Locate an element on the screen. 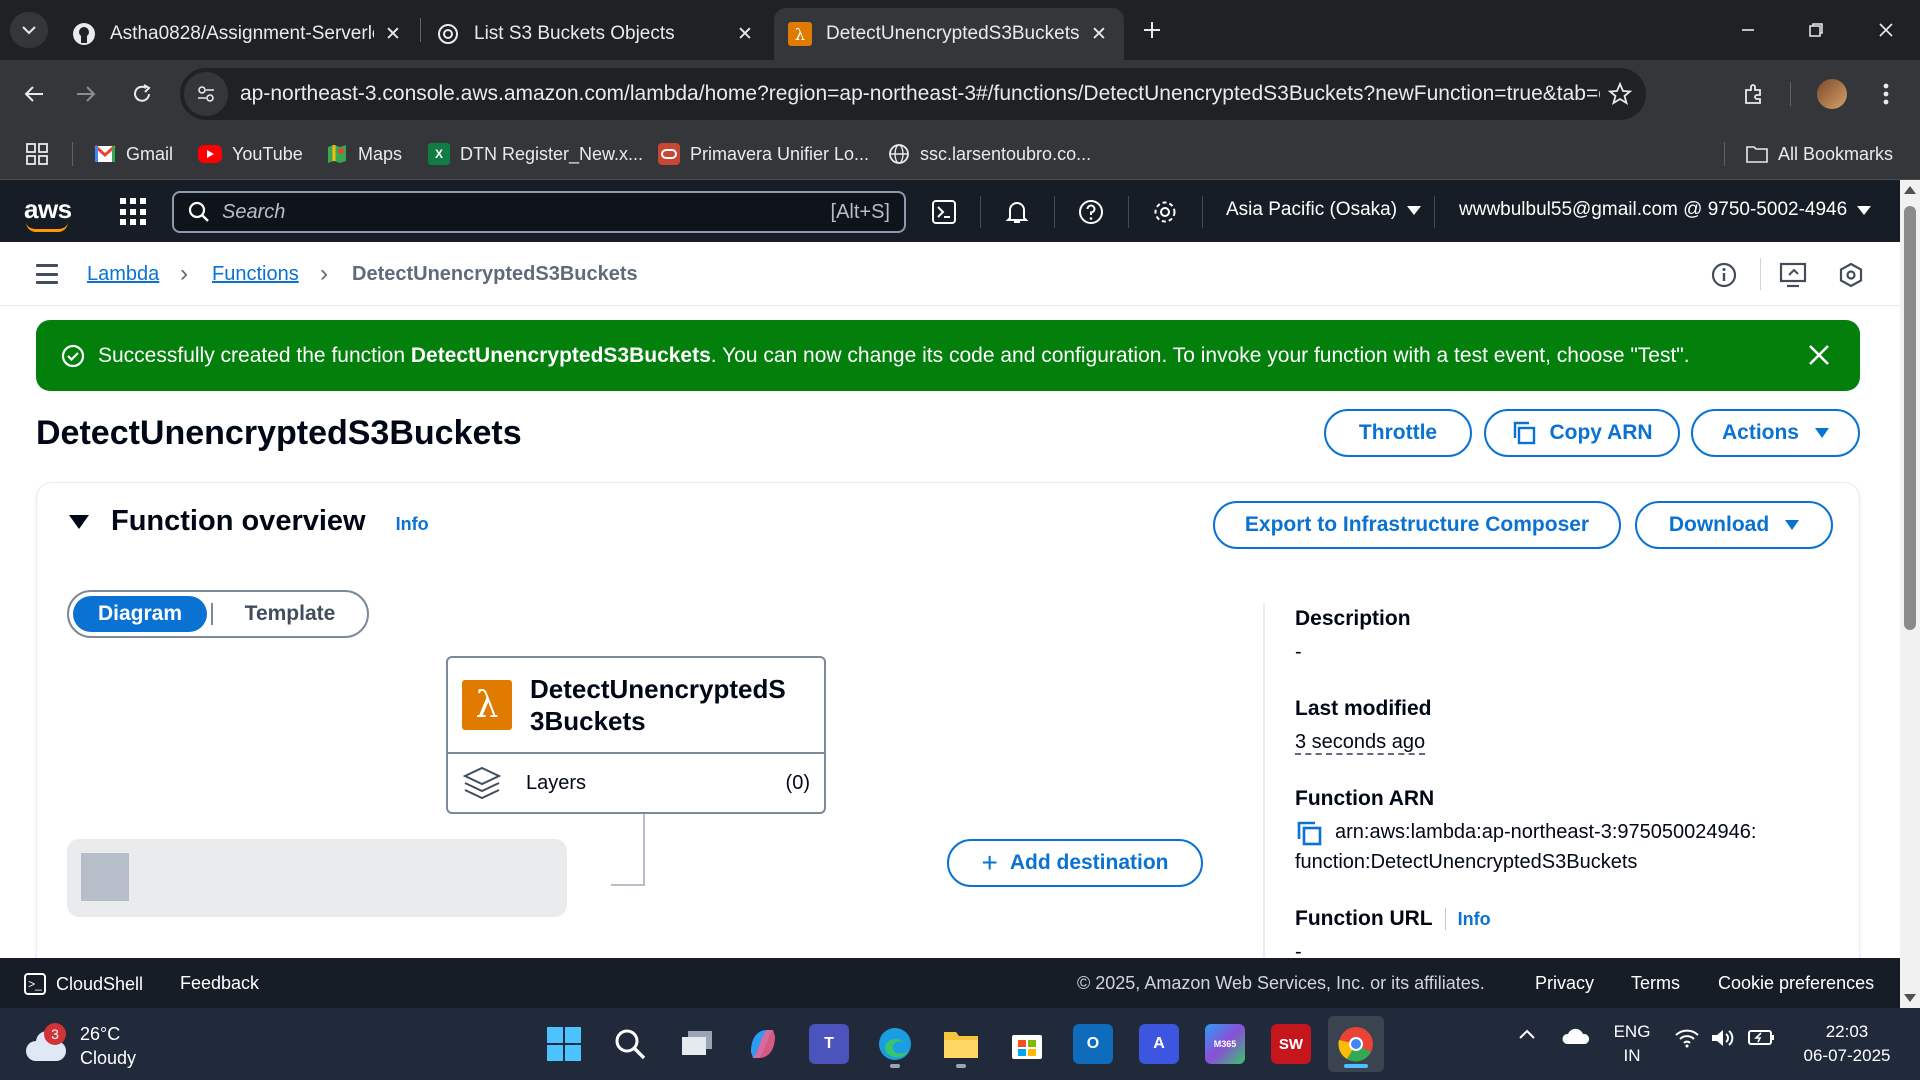 The height and width of the screenshot is (1080, 1920). actions-dropdown-button: Actions is located at coordinates (1775, 433).